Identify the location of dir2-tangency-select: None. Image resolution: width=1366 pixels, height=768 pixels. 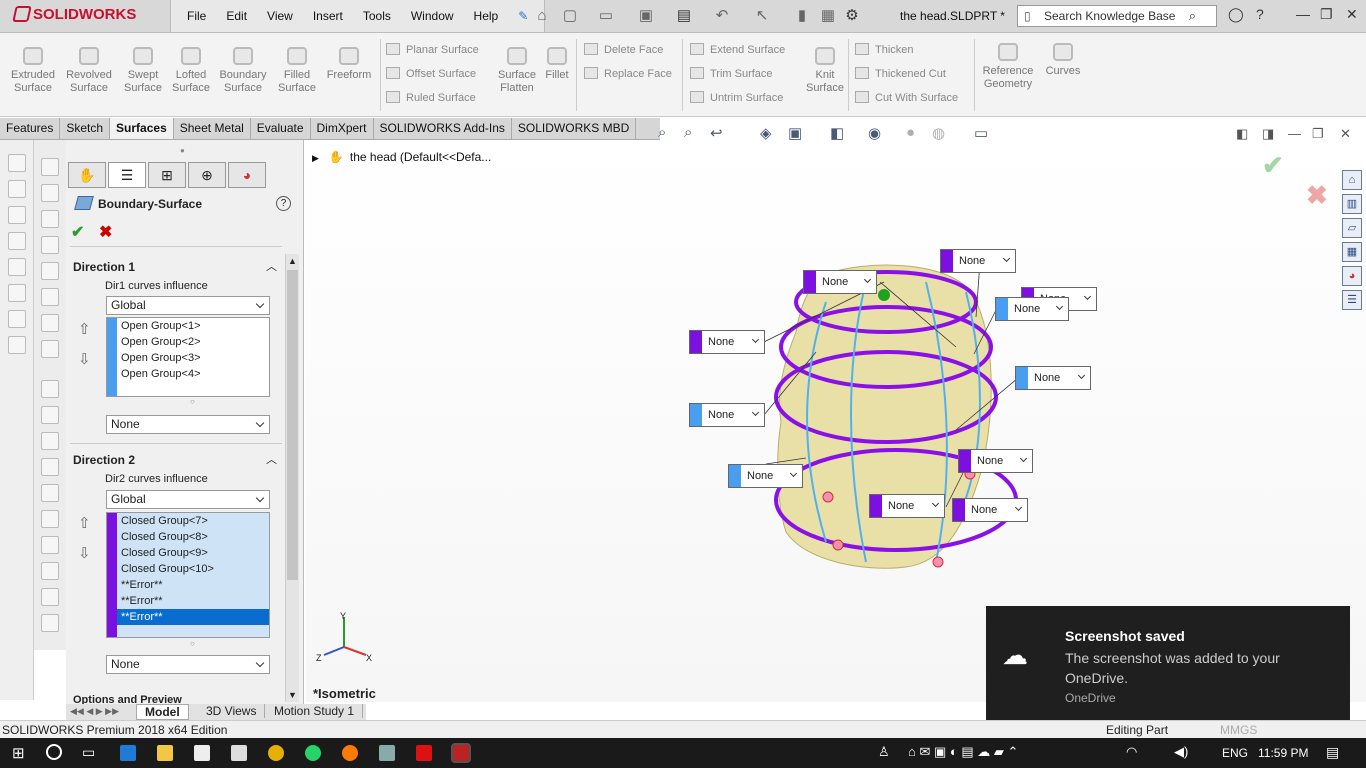
(188, 664).